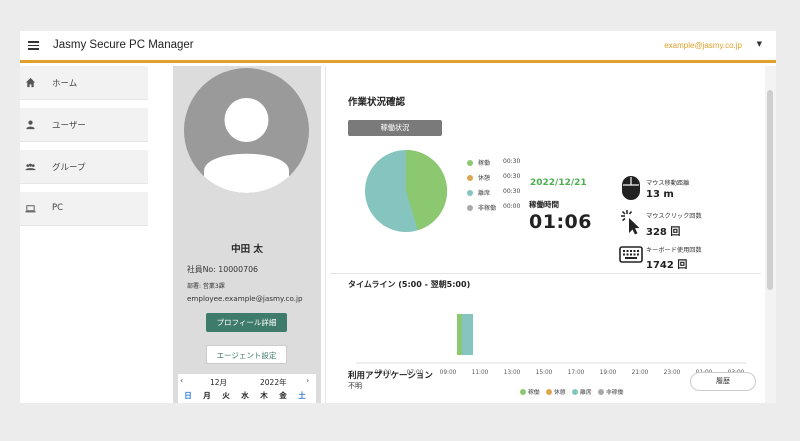 The height and width of the screenshot is (441, 800). Describe the element at coordinates (245, 298) in the screenshot. I see `employee-email: employee.example@jasmy.co.jp` at that location.